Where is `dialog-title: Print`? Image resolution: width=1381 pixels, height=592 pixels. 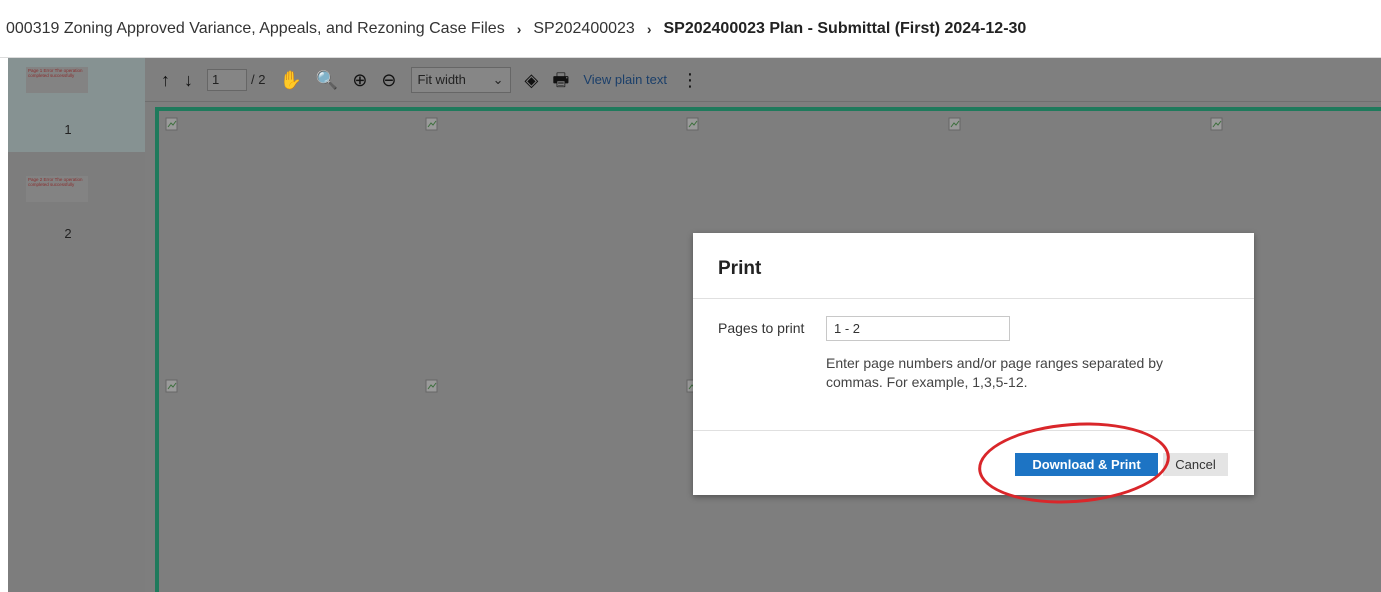 dialog-title: Print is located at coordinates (740, 268).